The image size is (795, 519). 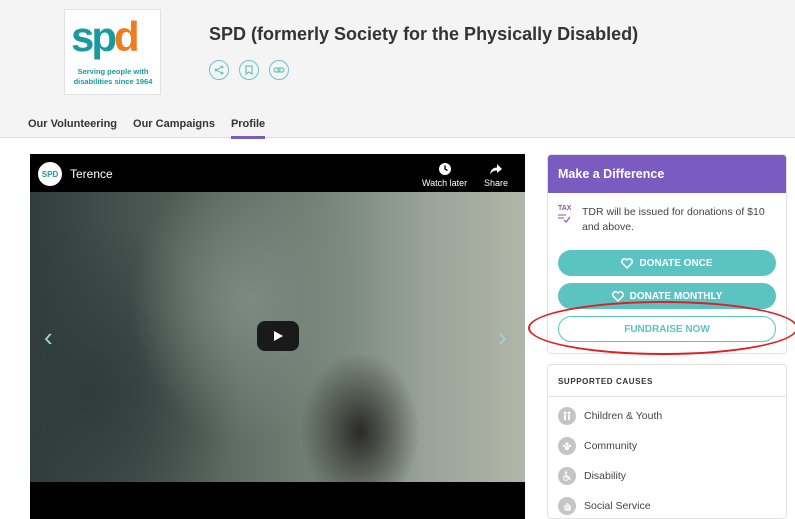 I want to click on children-icon, so click(x=567, y=416).